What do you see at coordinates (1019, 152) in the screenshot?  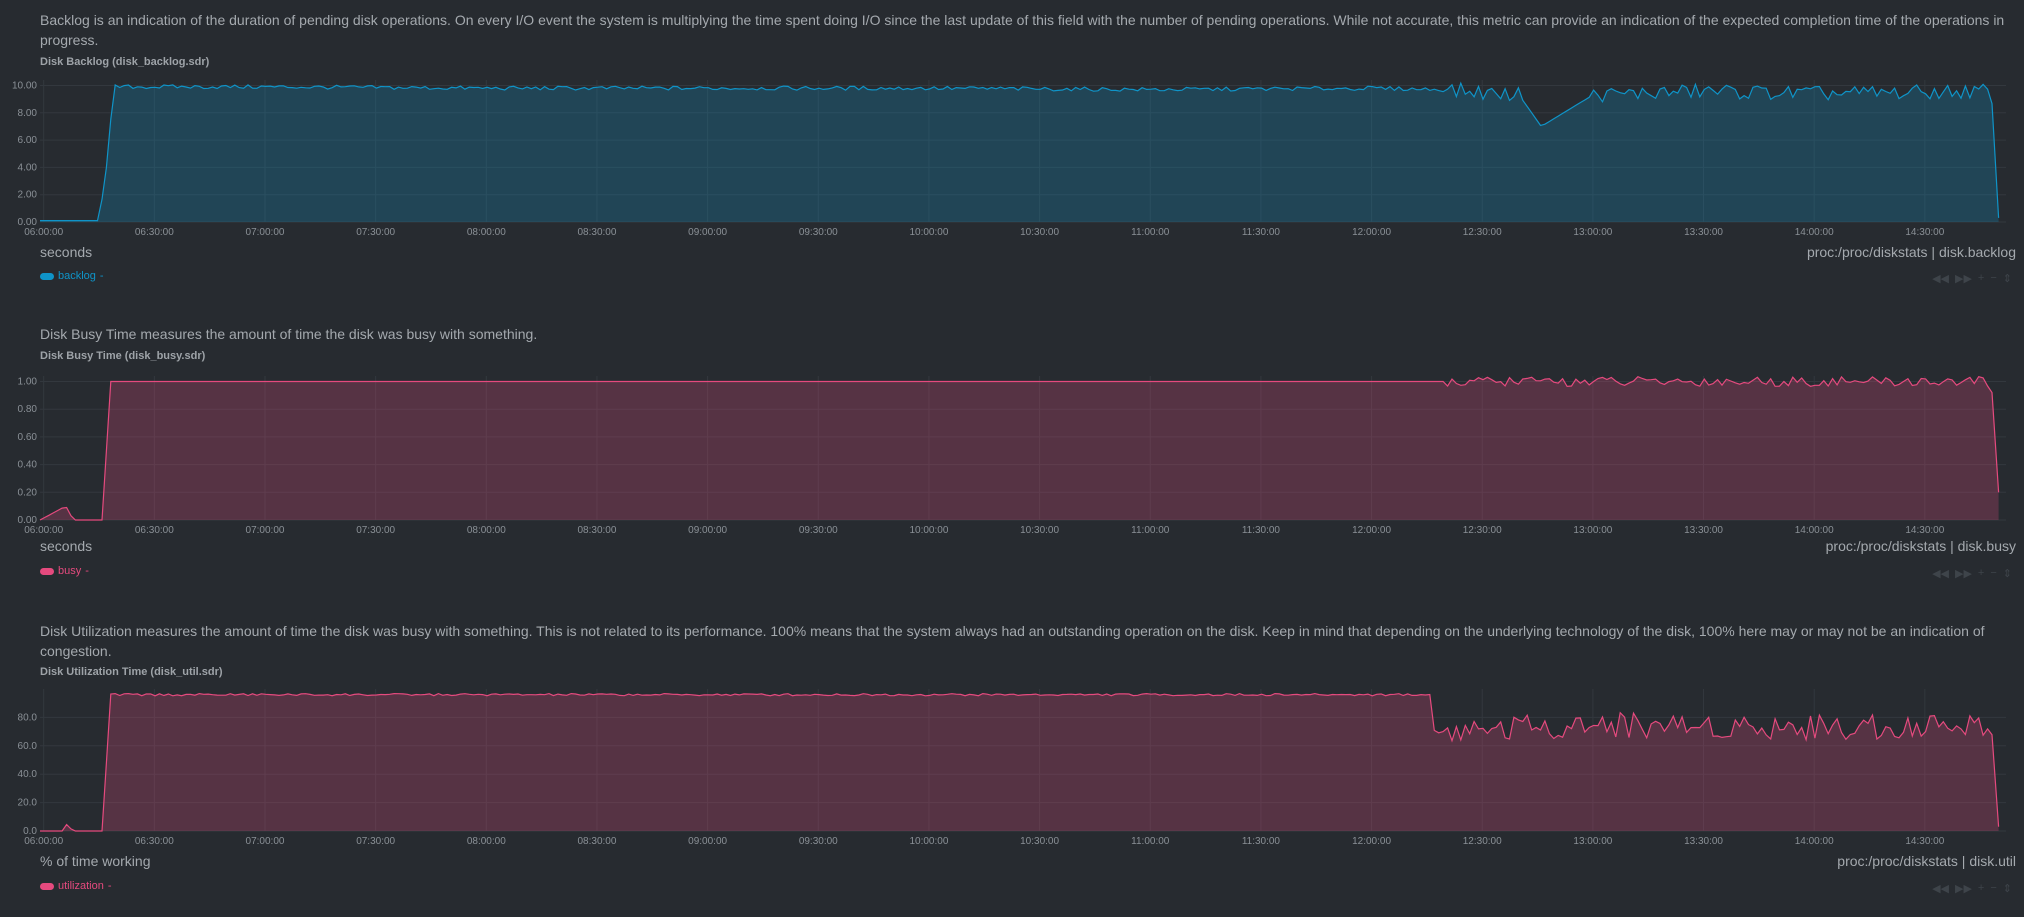 I see `series-area-backlog` at bounding box center [1019, 152].